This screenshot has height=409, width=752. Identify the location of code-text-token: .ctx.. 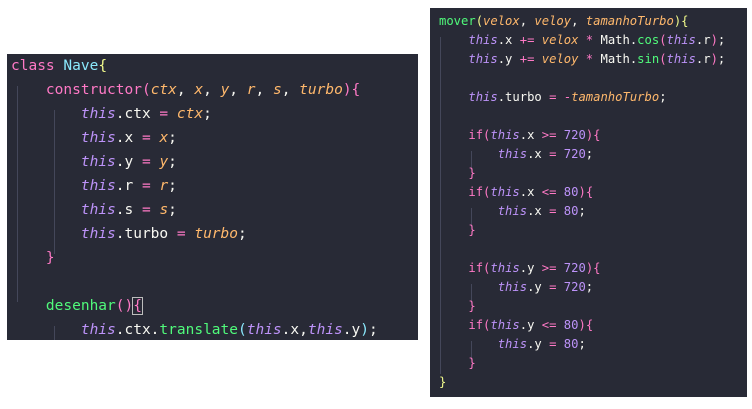
(137, 330).